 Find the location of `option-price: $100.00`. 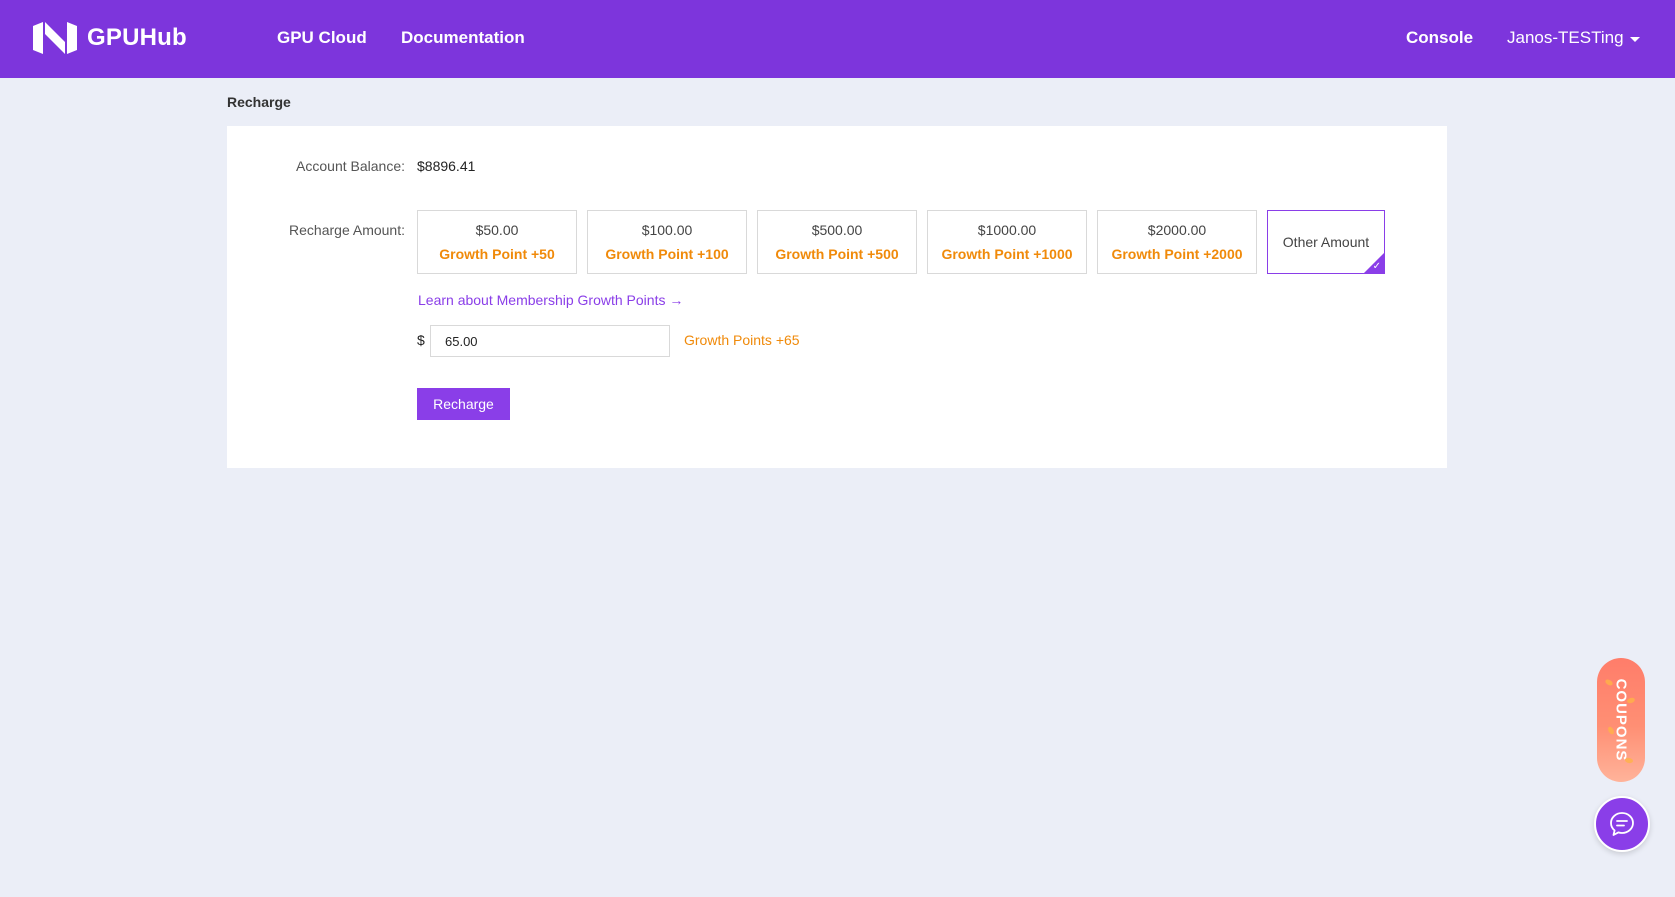

option-price: $100.00 is located at coordinates (667, 230).